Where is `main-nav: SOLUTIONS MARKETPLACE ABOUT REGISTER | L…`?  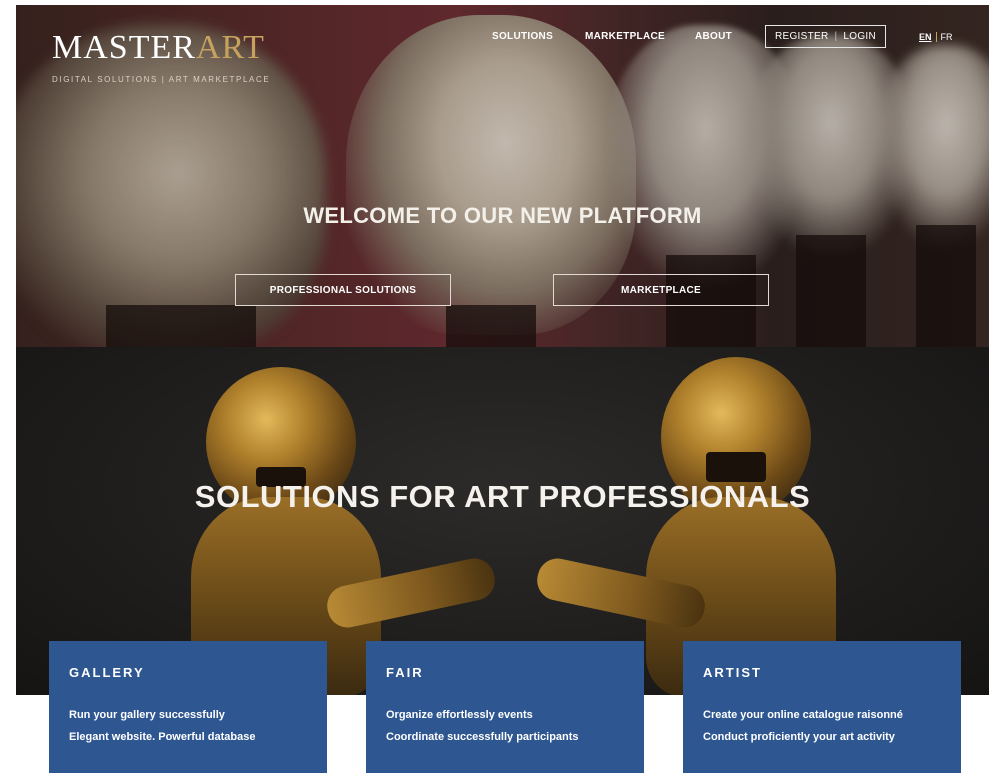 main-nav: SOLUTIONS MARKETPLACE ABOUT REGISTER | L… is located at coordinates (502, 38).